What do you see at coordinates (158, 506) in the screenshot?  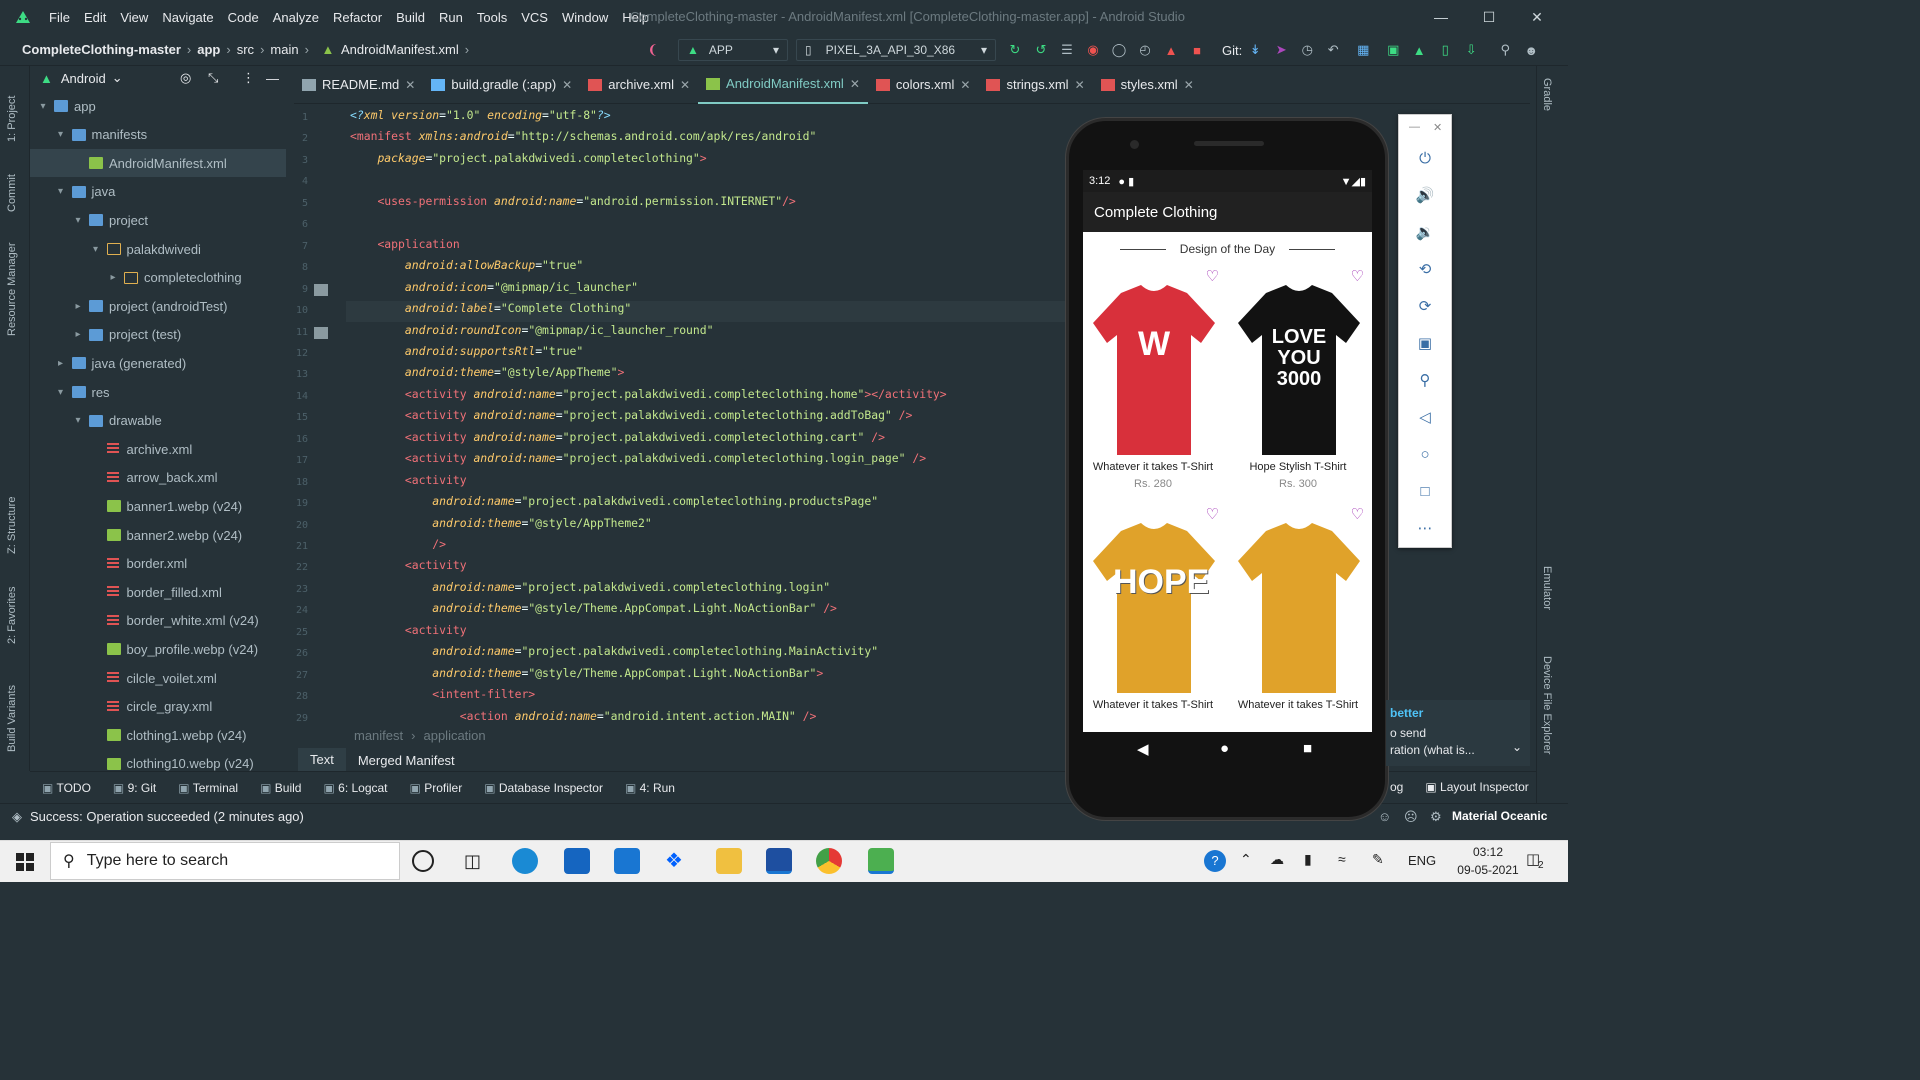 I see `tree-item: banner1.webp (v24)` at bounding box center [158, 506].